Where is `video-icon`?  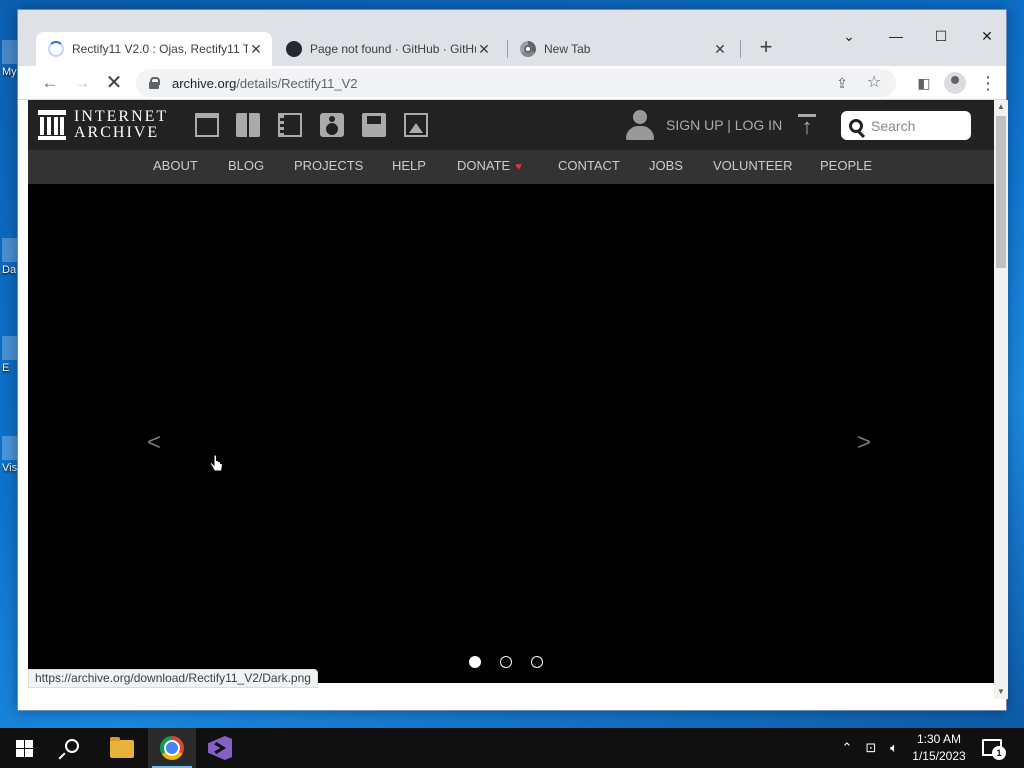 video-icon is located at coordinates (290, 125).